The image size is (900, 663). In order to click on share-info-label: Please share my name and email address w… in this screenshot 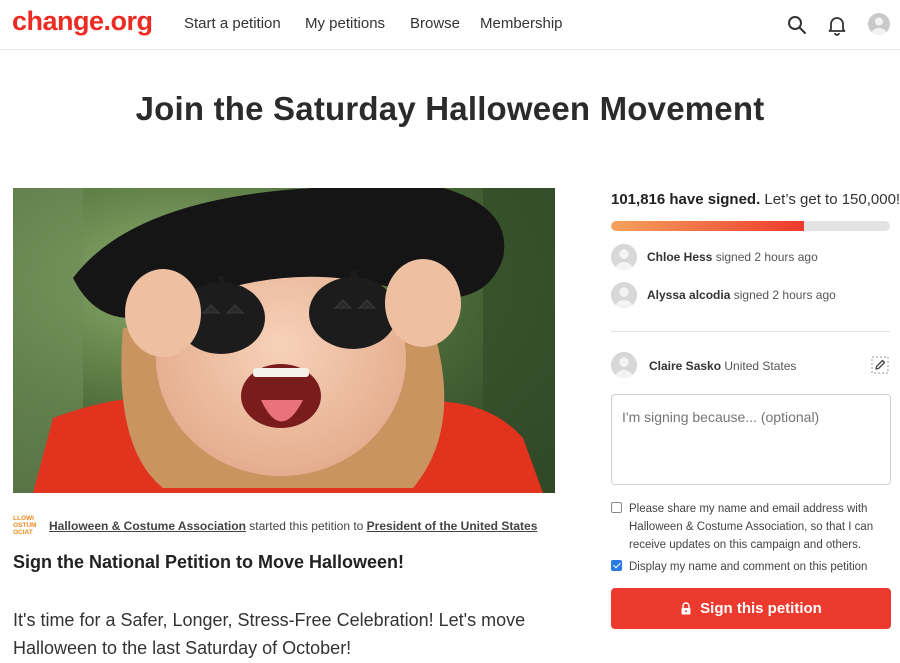, I will do `click(760, 527)`.